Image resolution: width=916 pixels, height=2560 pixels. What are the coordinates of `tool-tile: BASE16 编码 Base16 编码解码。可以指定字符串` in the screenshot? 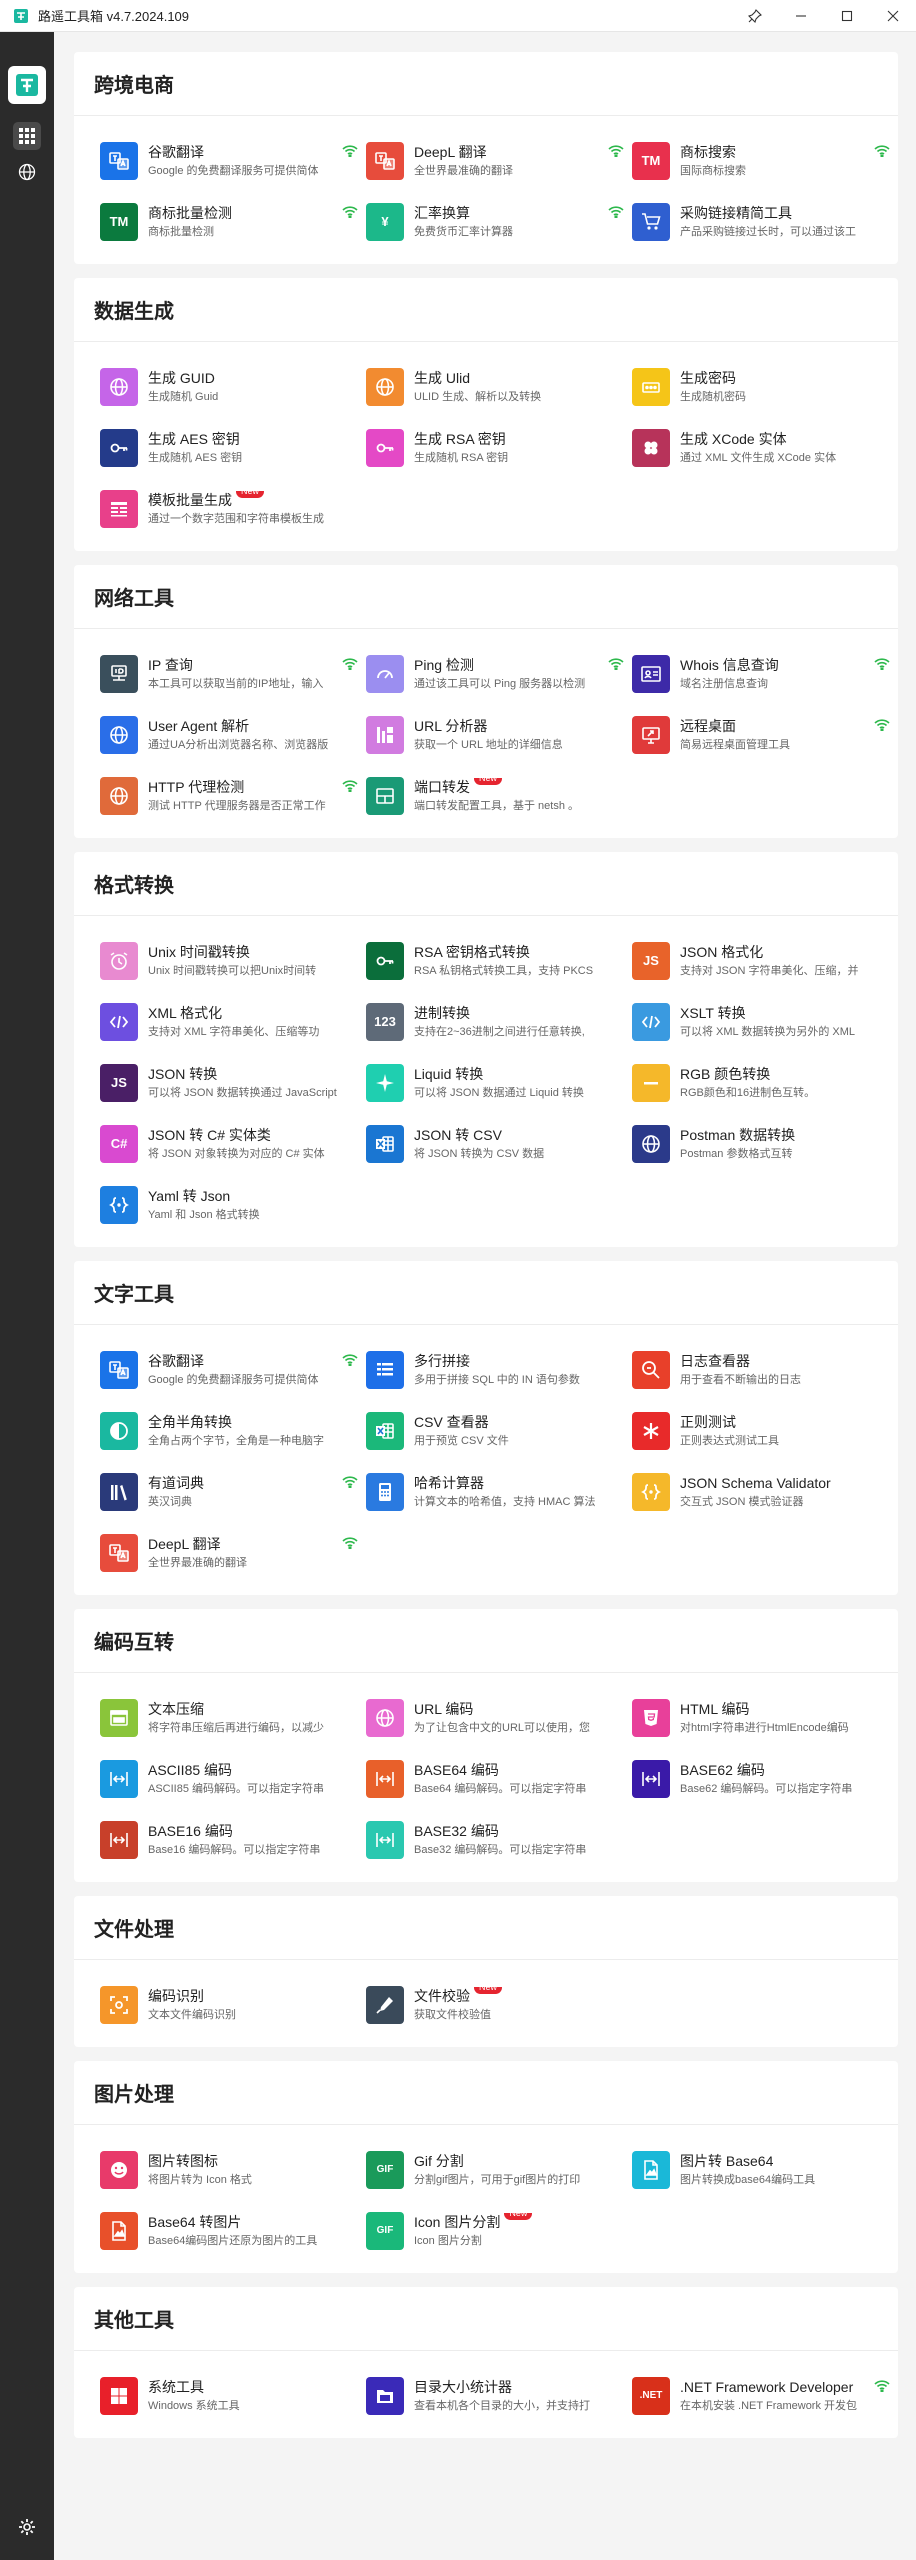 It's located at (233, 1839).